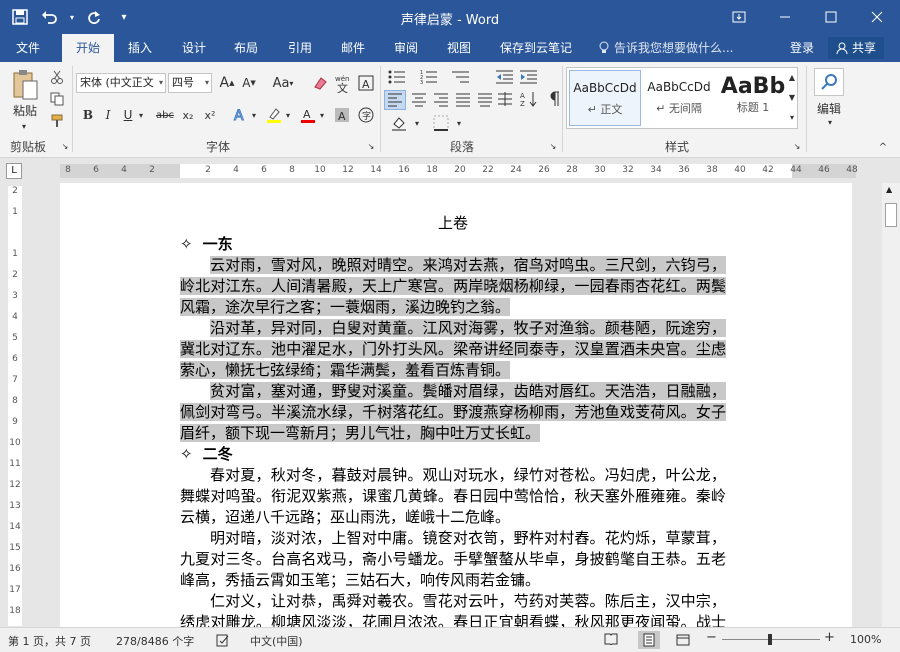 This screenshot has width=900, height=652. I want to click on editing-button: 编辑, so click(829, 108).